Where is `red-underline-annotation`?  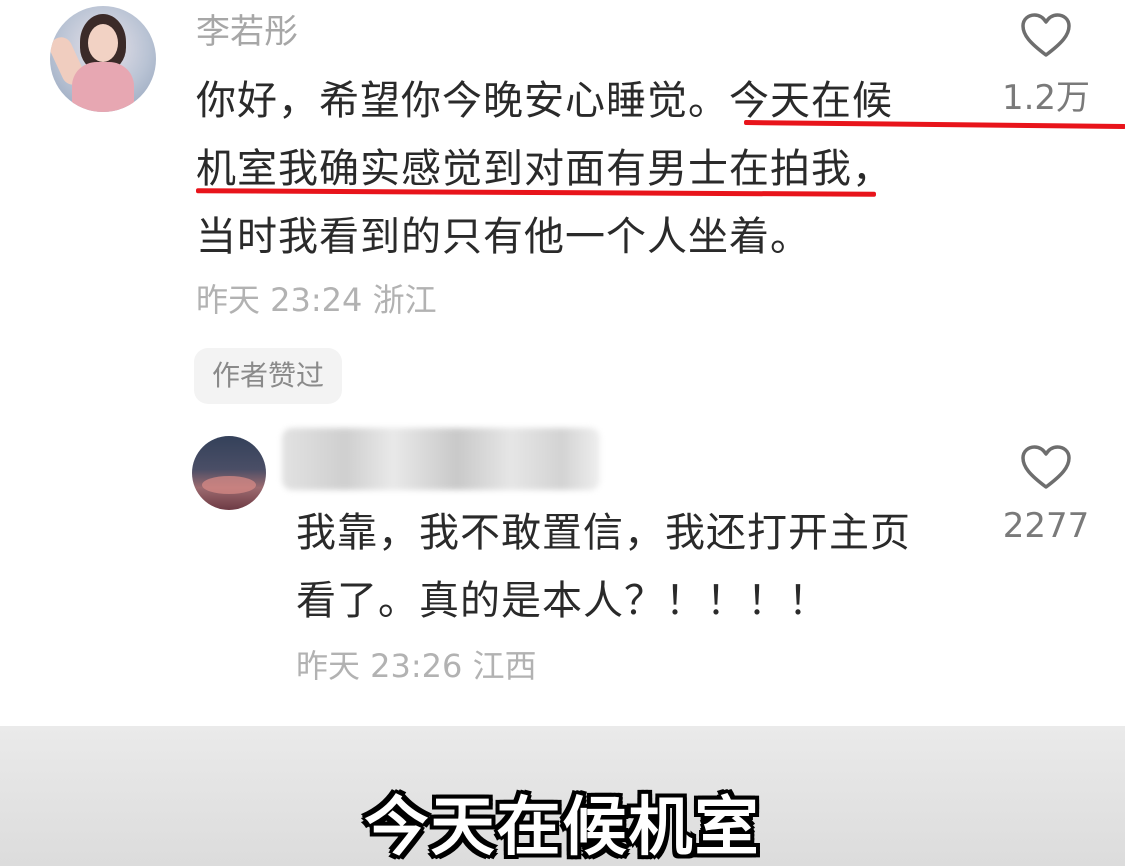 red-underline-annotation is located at coordinates (934, 124).